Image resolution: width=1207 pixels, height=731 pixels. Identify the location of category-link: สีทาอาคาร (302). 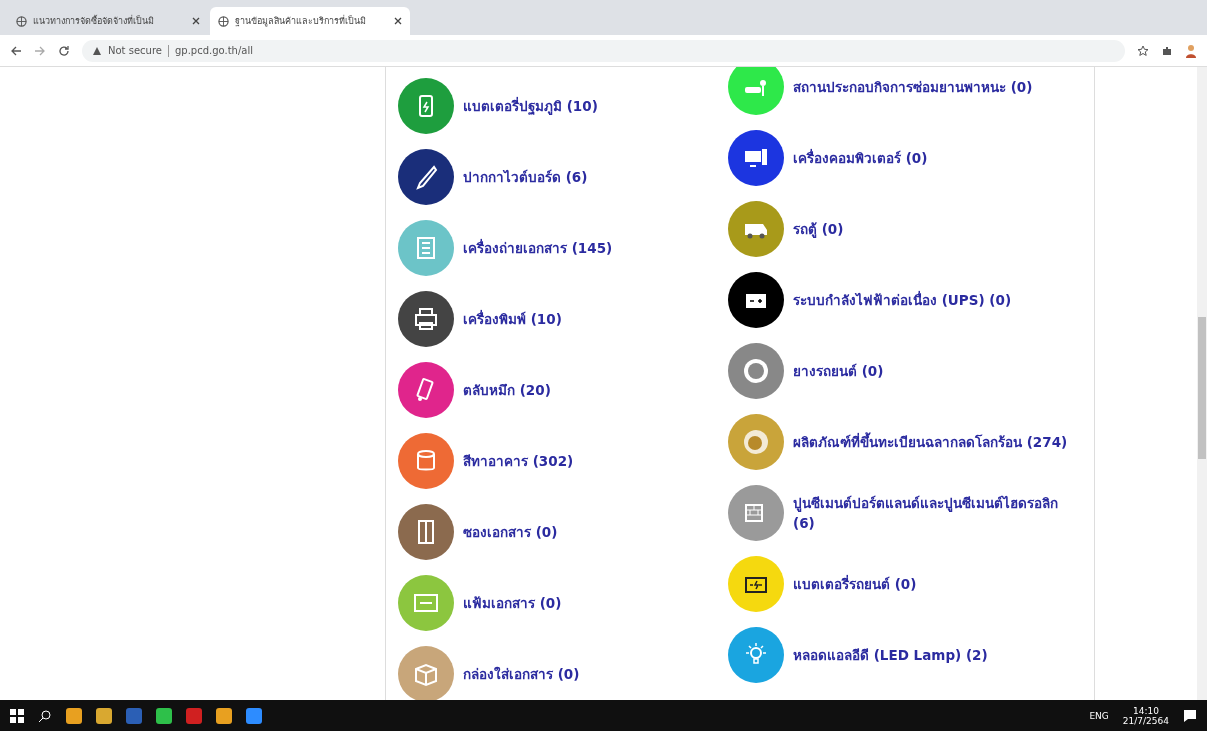
(589, 461).